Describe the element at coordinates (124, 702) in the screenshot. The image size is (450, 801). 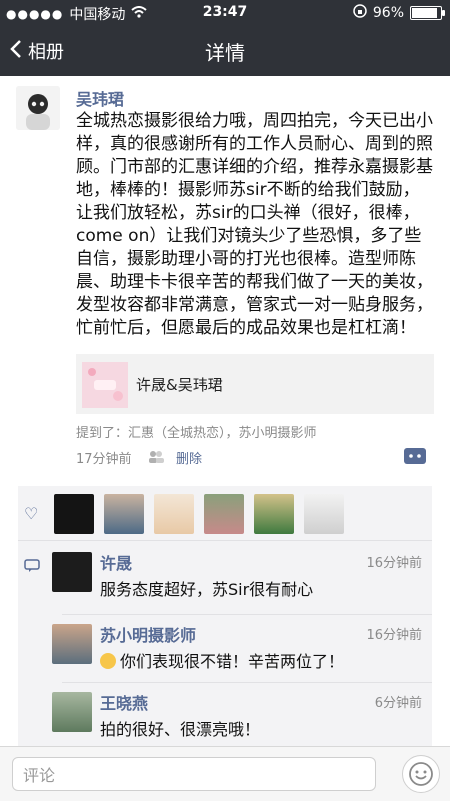
I see `commenter-name: 王晓燕` at that location.